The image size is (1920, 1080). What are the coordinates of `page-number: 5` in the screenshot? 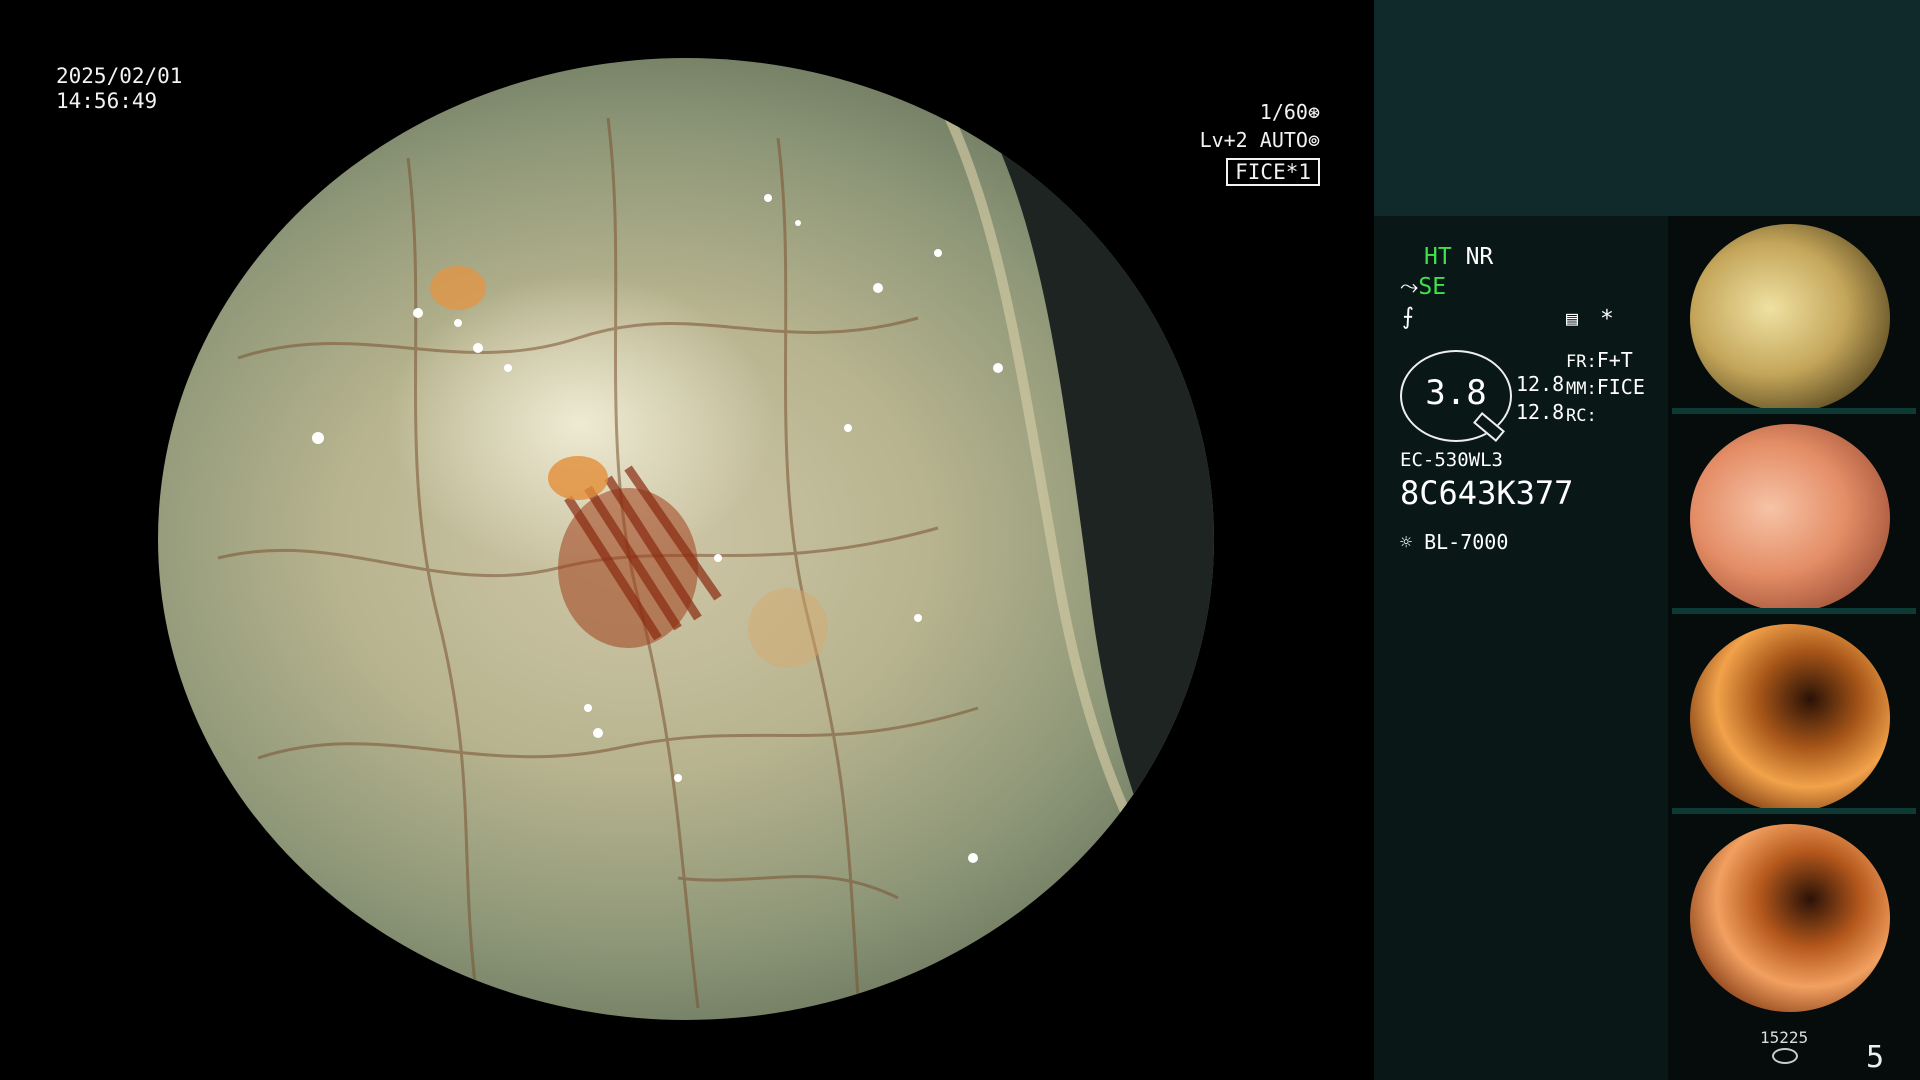 It's located at (1875, 1057).